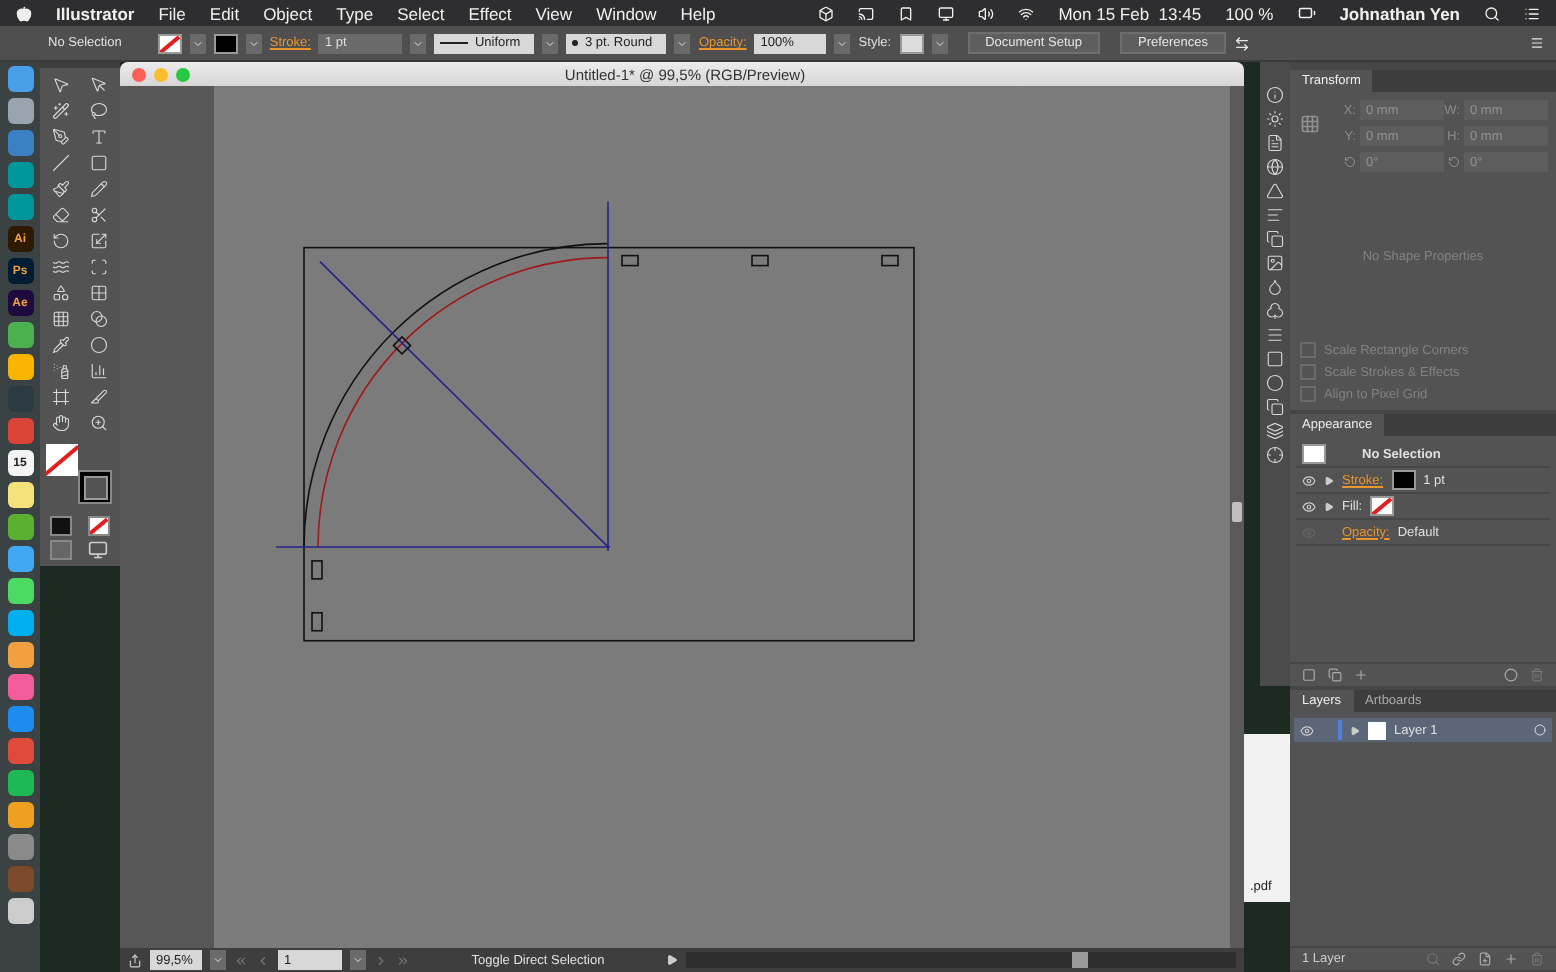  Describe the element at coordinates (355, 13) in the screenshot. I see `menu-item: Type` at that location.